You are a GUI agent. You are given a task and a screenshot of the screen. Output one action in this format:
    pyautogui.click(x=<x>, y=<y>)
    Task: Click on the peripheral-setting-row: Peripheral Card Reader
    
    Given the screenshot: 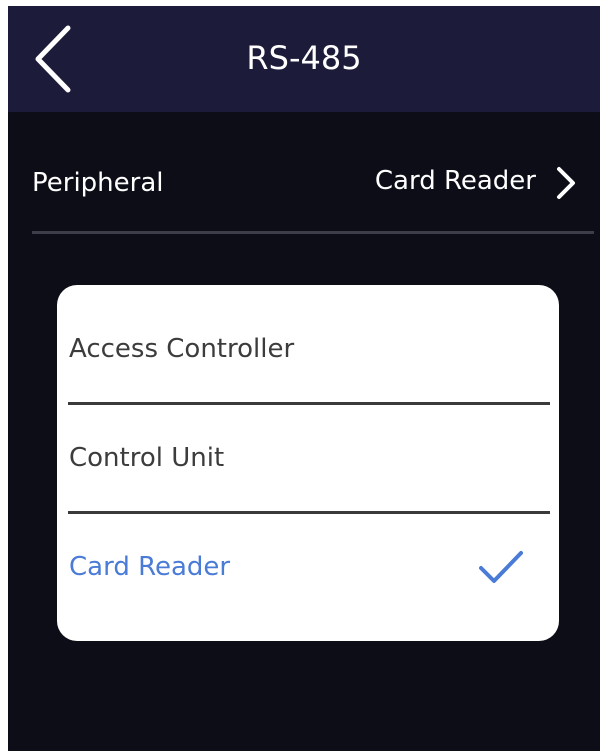 What is the action you would take?
    pyautogui.click(x=304, y=181)
    